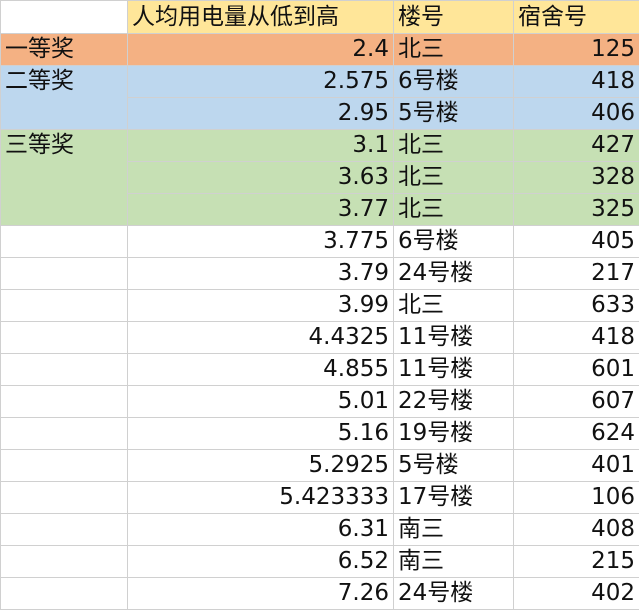 This screenshot has height=610, width=639. What do you see at coordinates (576, 274) in the screenshot?
I see `room-cell: 217` at bounding box center [576, 274].